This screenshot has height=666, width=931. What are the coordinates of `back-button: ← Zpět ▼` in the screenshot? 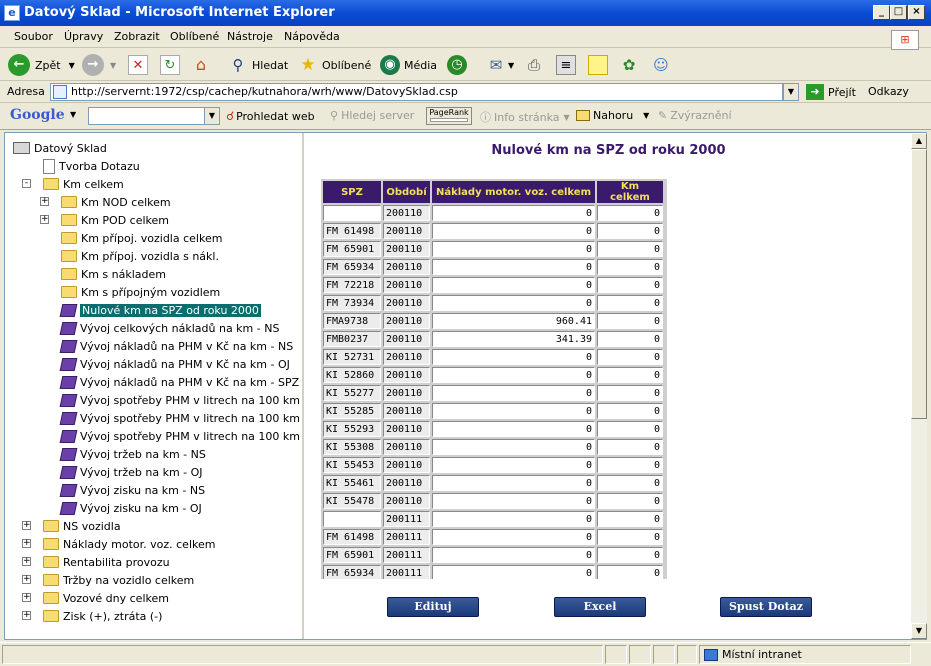 It's located at (41, 65).